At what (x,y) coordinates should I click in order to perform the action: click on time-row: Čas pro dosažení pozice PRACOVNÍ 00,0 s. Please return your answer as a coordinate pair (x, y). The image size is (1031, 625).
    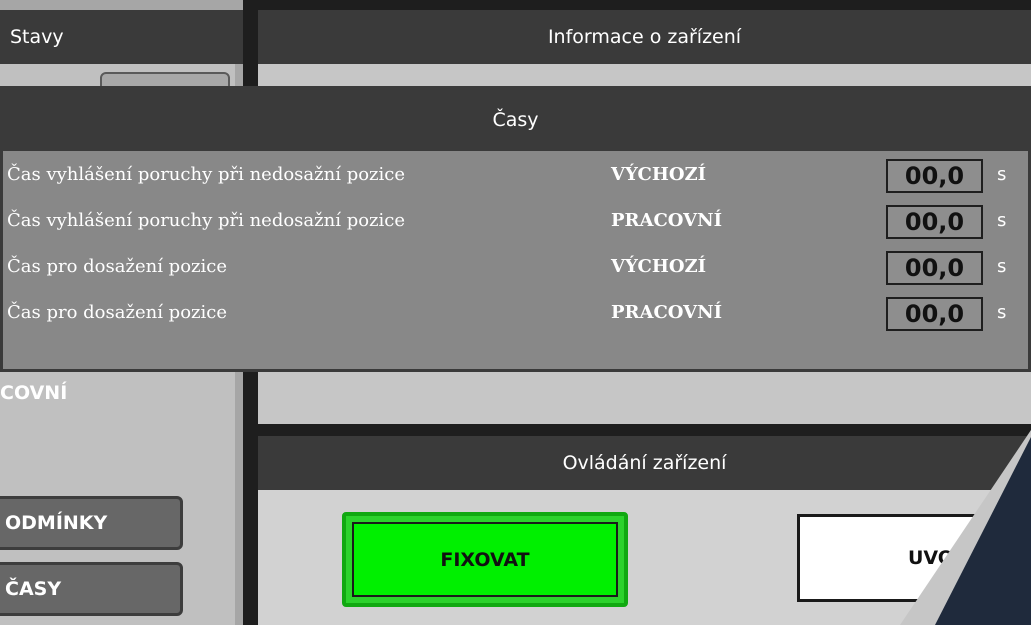
    Looking at the image, I should click on (515, 313).